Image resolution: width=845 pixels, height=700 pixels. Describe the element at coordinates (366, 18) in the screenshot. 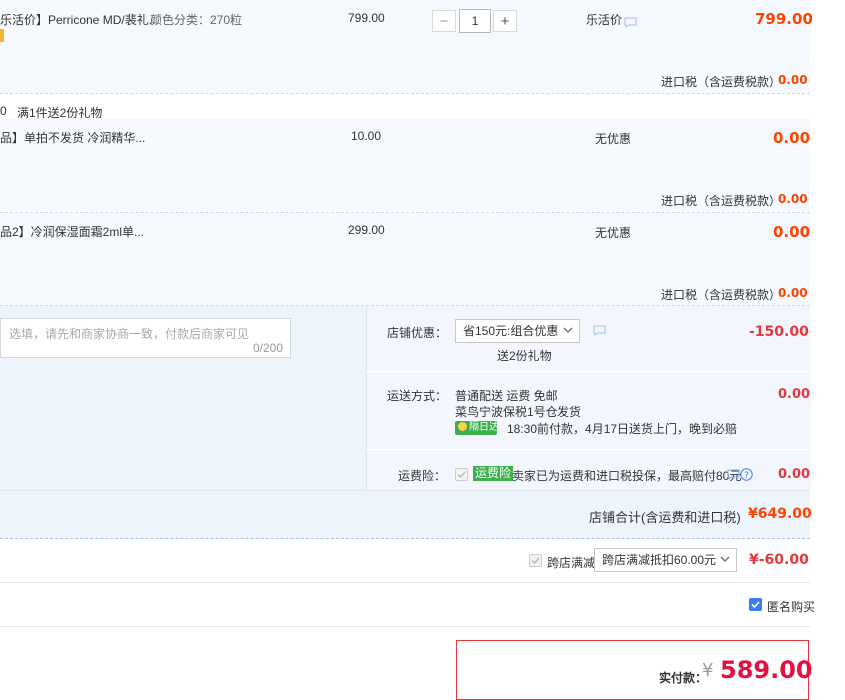

I see `item-unit-price: 799.00` at that location.